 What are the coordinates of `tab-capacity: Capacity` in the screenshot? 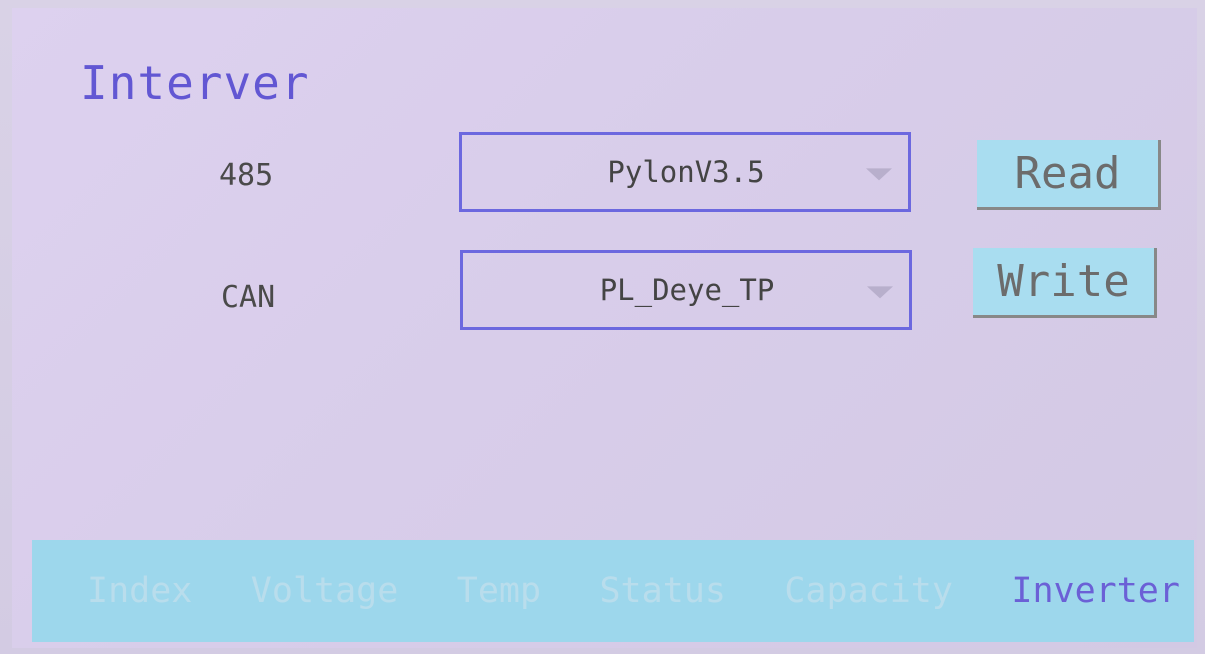 It's located at (868, 591).